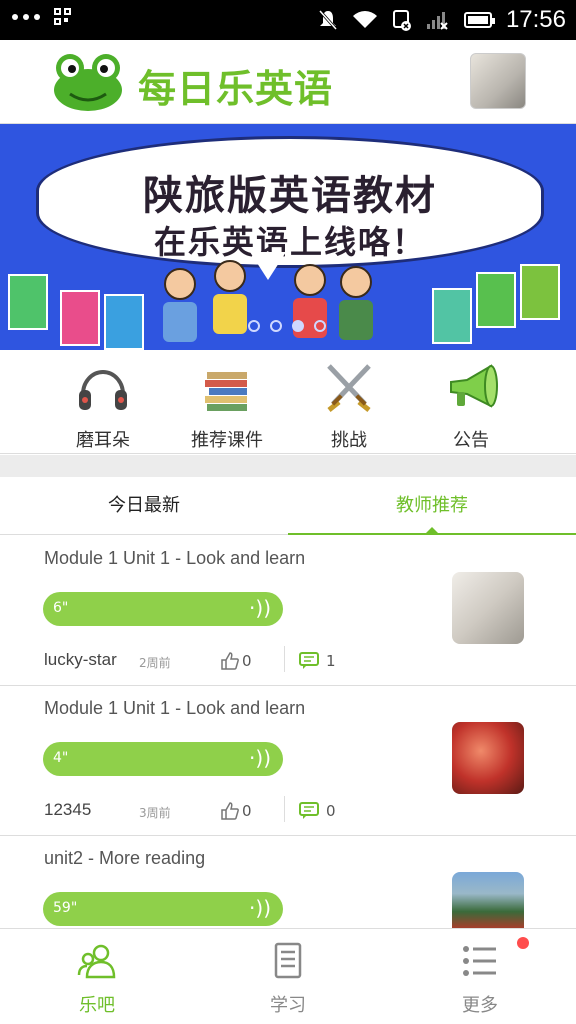 Image resolution: width=576 pixels, height=1024 pixels. I want to click on app-title: 每日乐英语, so click(236, 89).